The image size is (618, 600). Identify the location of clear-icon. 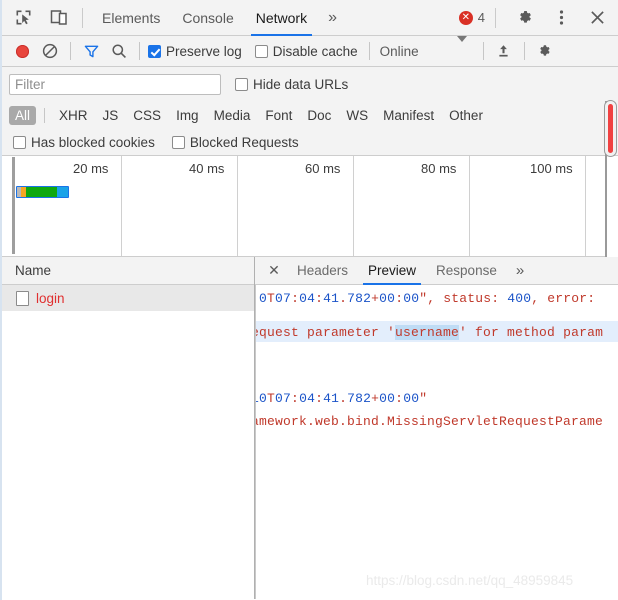
(50, 51).